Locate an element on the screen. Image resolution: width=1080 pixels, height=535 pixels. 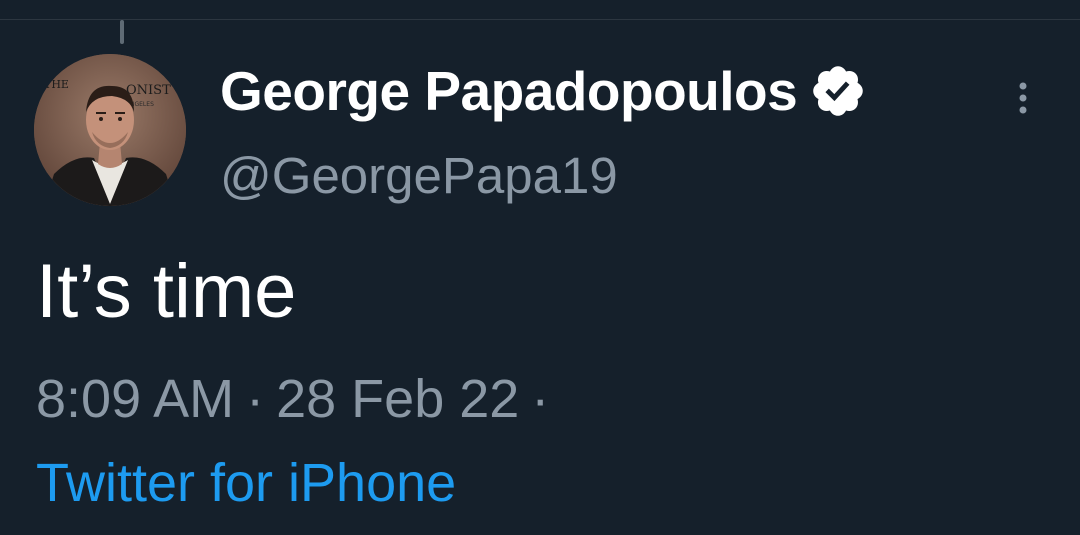
tweet-text: It’s time is located at coordinates (166, 291).